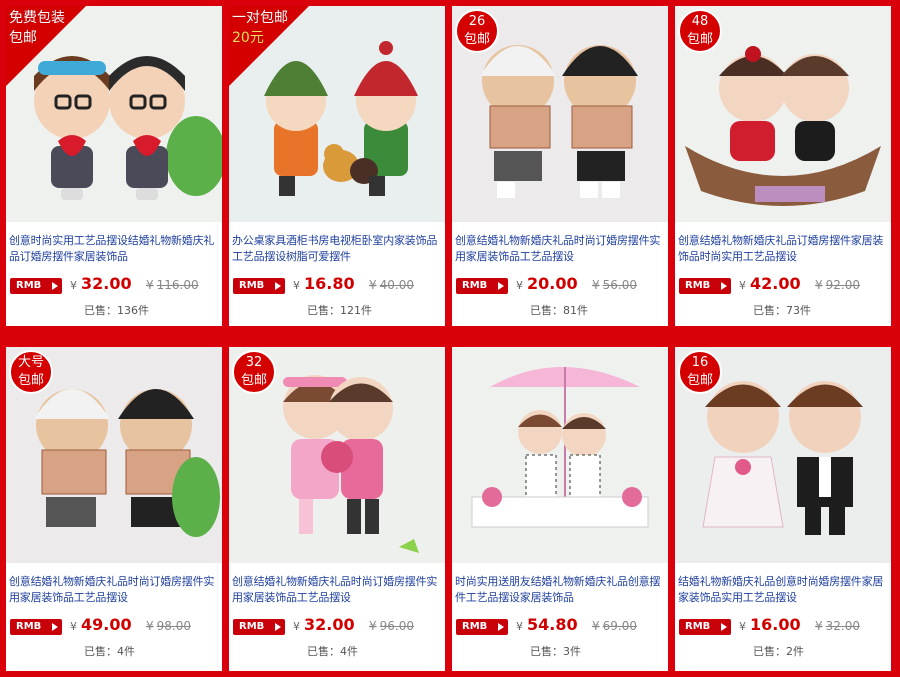 The height and width of the screenshot is (677, 900). I want to click on original-price: ¥92.00, so click(837, 285).